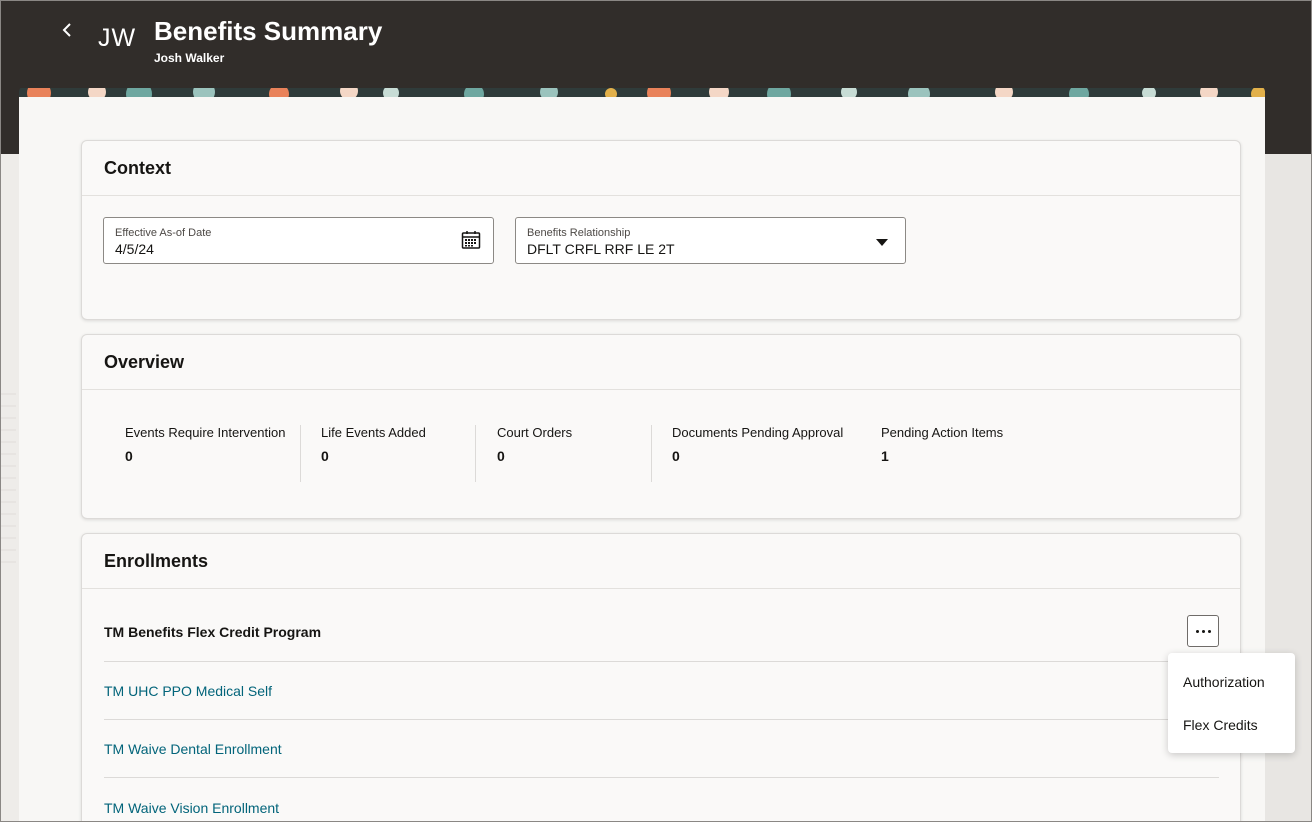 Image resolution: width=1312 pixels, height=822 pixels. What do you see at coordinates (661, 362) in the screenshot?
I see `overview-title: Overview` at bounding box center [661, 362].